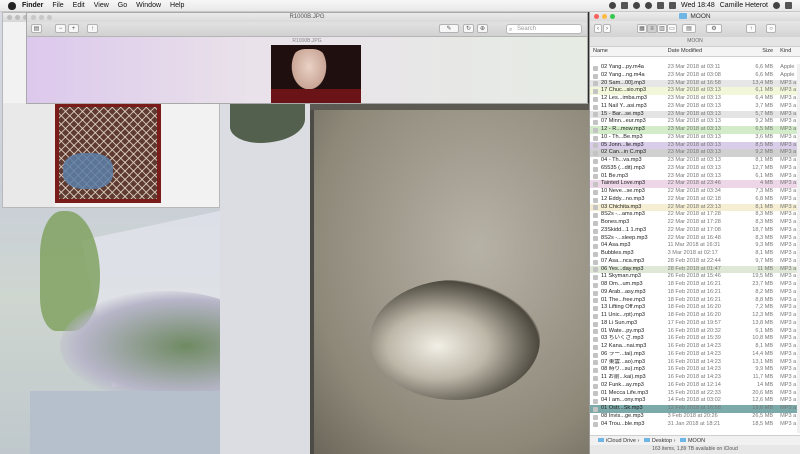 The width and height of the screenshot is (800, 454). I want to click on wifi-icon, so click(649, 5).